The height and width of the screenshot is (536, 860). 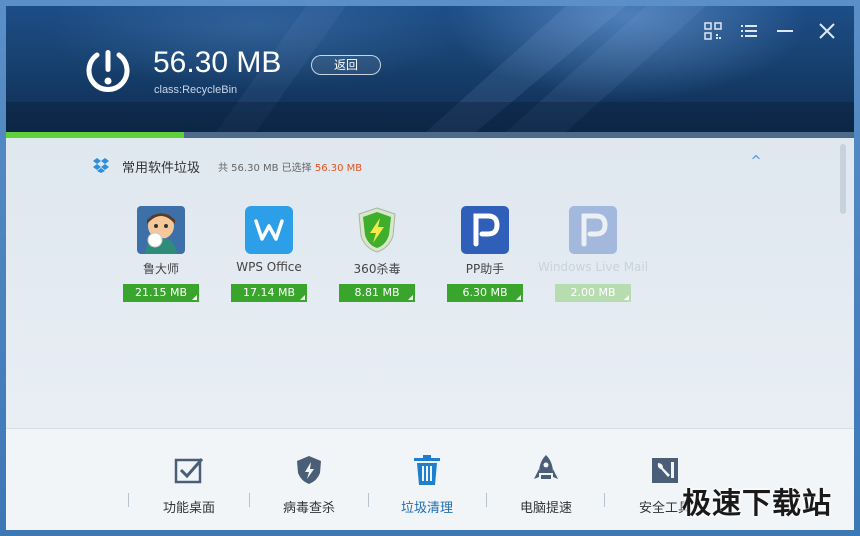 I want to click on site-watermark: 极速下载站, so click(x=757, y=503).